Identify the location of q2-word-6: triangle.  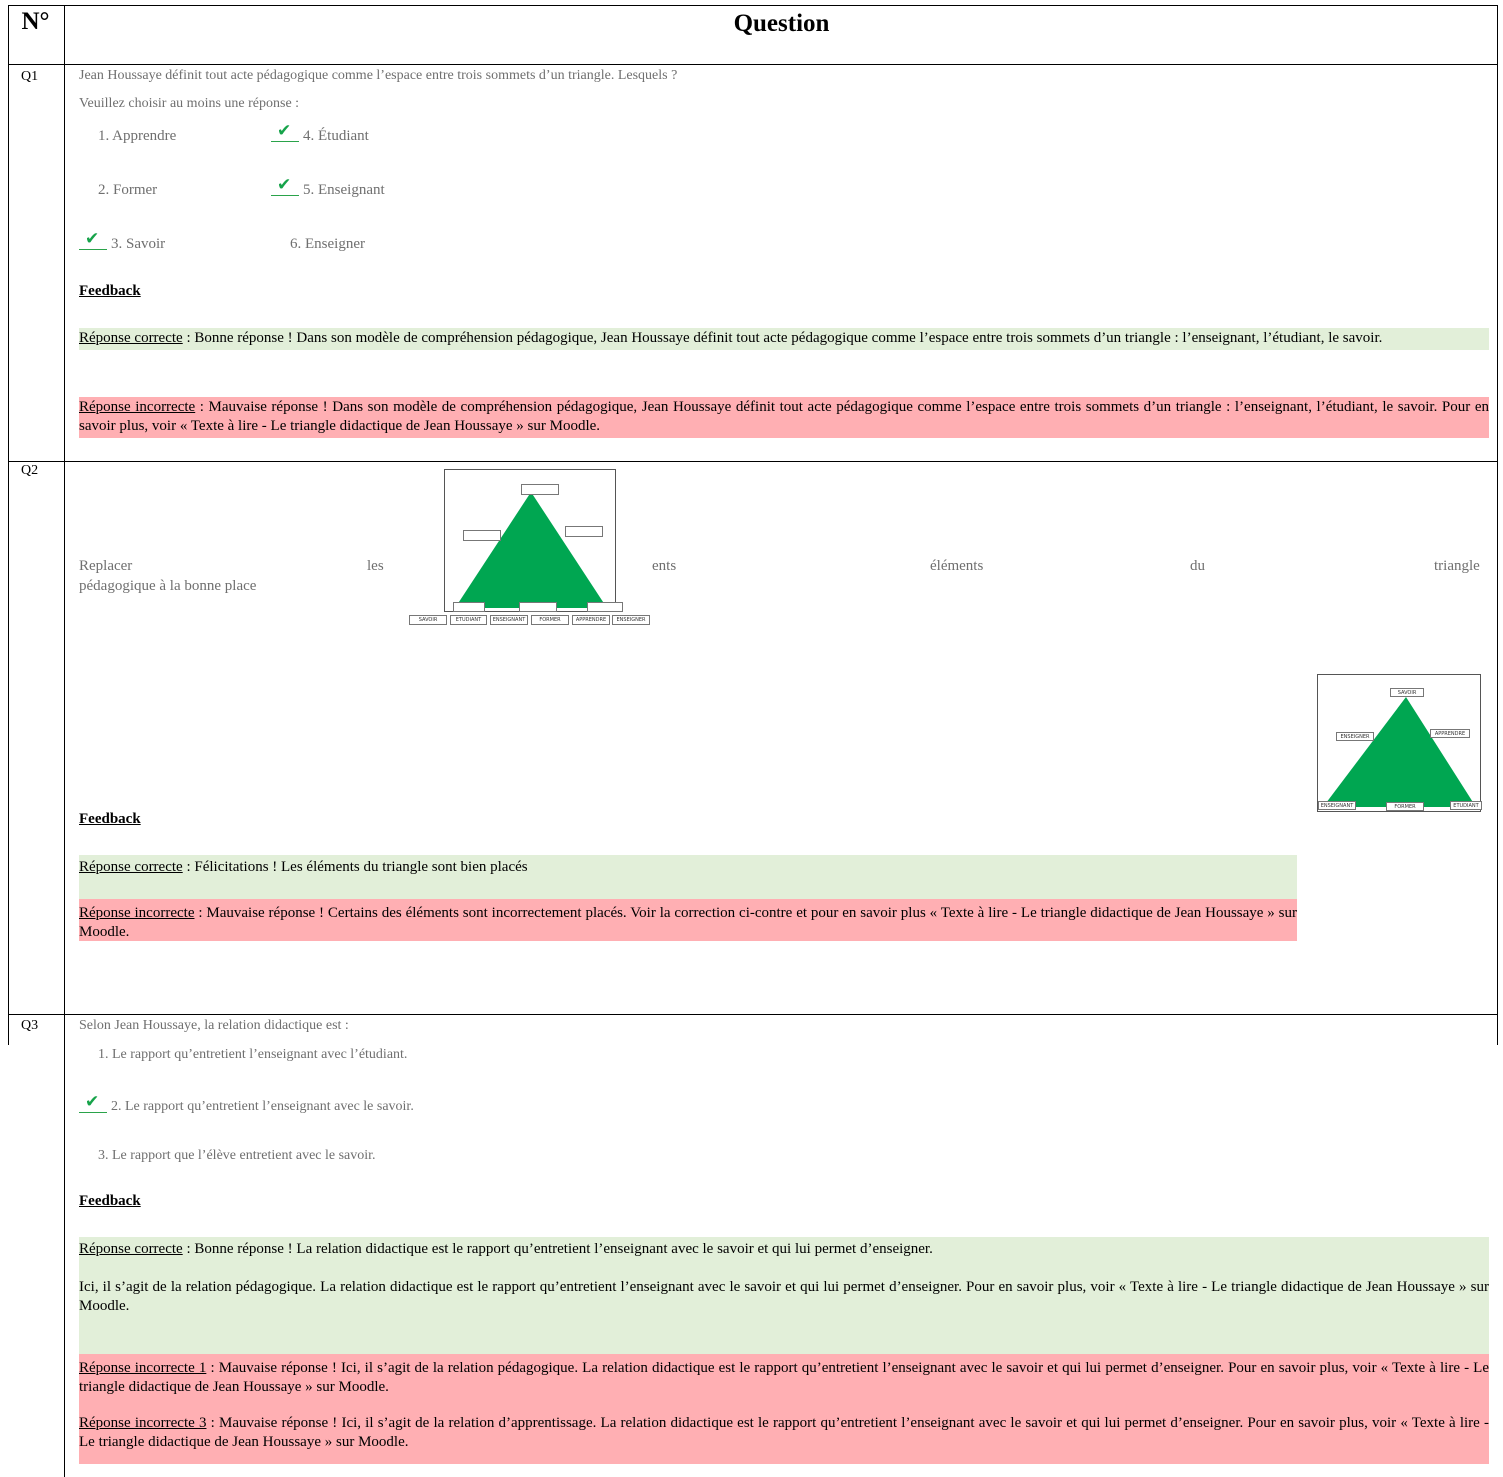
(1457, 566).